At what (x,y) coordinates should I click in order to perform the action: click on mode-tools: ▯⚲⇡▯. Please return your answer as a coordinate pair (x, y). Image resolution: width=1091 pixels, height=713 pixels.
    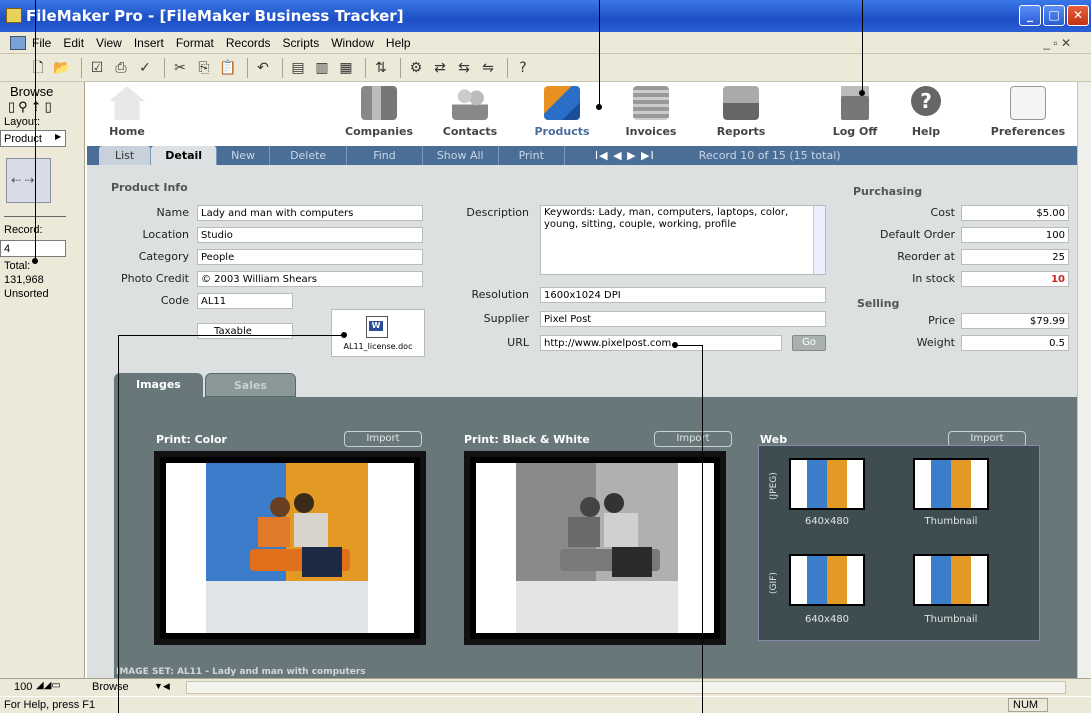
    Looking at the image, I should click on (31, 107).